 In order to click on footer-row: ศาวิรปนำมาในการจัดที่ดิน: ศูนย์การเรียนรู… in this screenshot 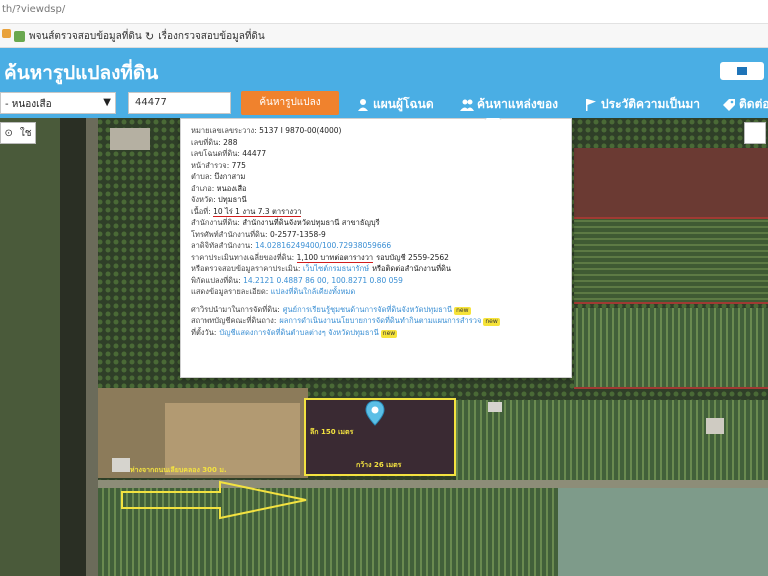, I will do `click(376, 310)`.